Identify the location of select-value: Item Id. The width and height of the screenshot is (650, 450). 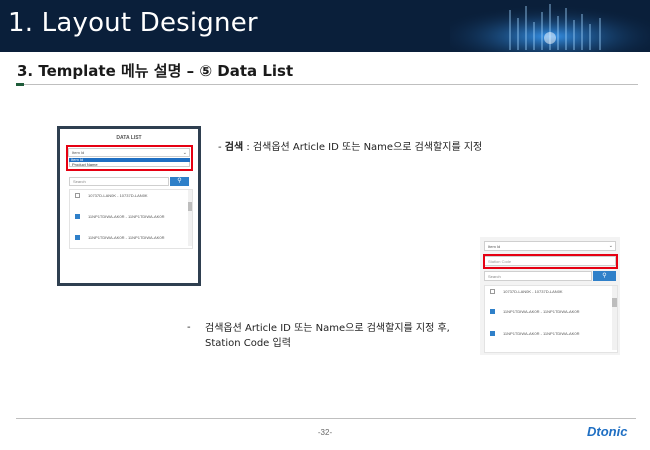
(494, 246).